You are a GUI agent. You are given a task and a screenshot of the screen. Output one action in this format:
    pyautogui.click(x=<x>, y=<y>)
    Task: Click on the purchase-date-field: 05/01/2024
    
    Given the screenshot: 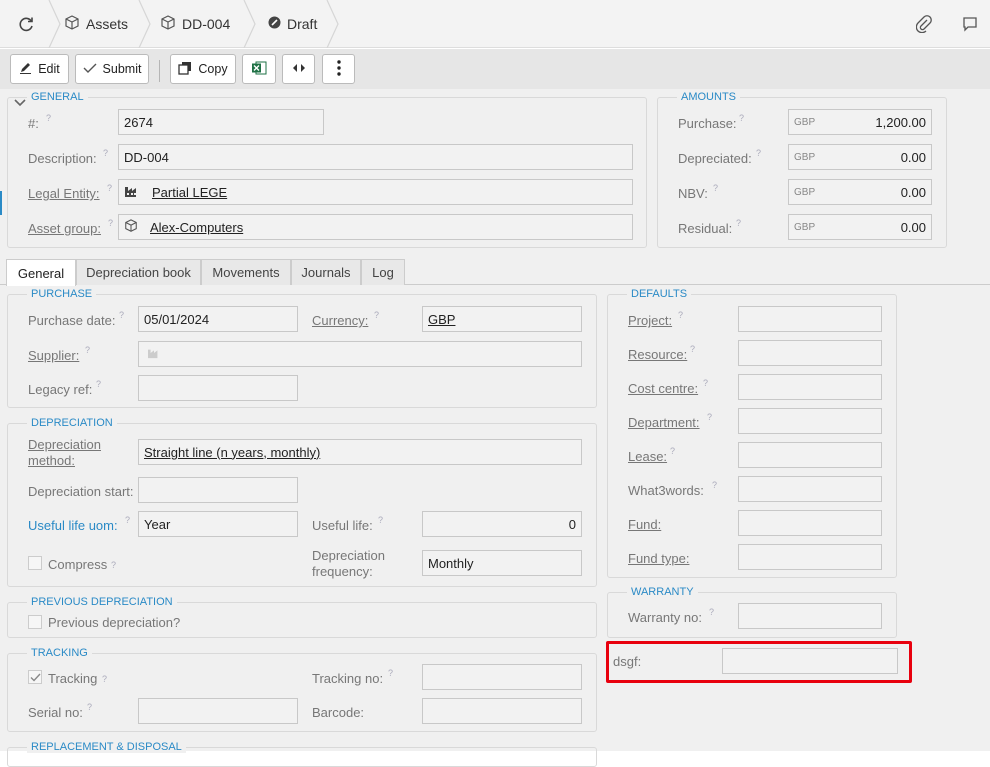 What is the action you would take?
    pyautogui.click(x=218, y=319)
    